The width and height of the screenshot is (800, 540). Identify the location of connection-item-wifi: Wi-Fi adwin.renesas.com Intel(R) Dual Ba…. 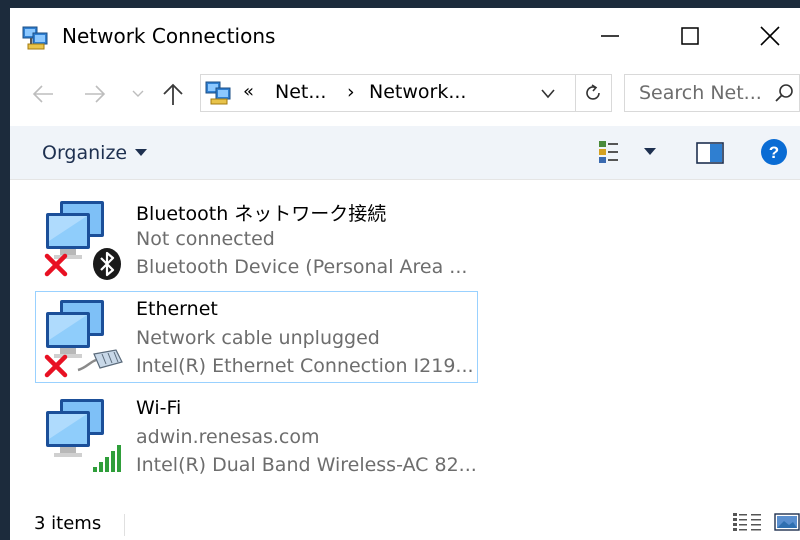
(256, 436).